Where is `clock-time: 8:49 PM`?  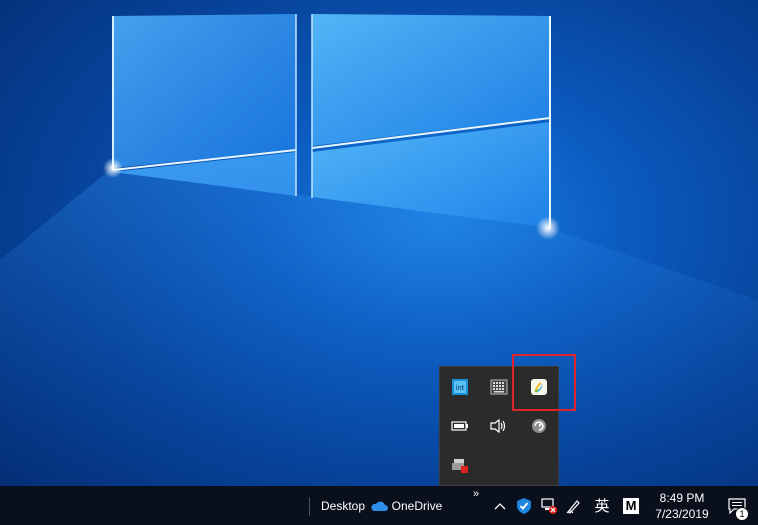 clock-time: 8:49 PM is located at coordinates (682, 497).